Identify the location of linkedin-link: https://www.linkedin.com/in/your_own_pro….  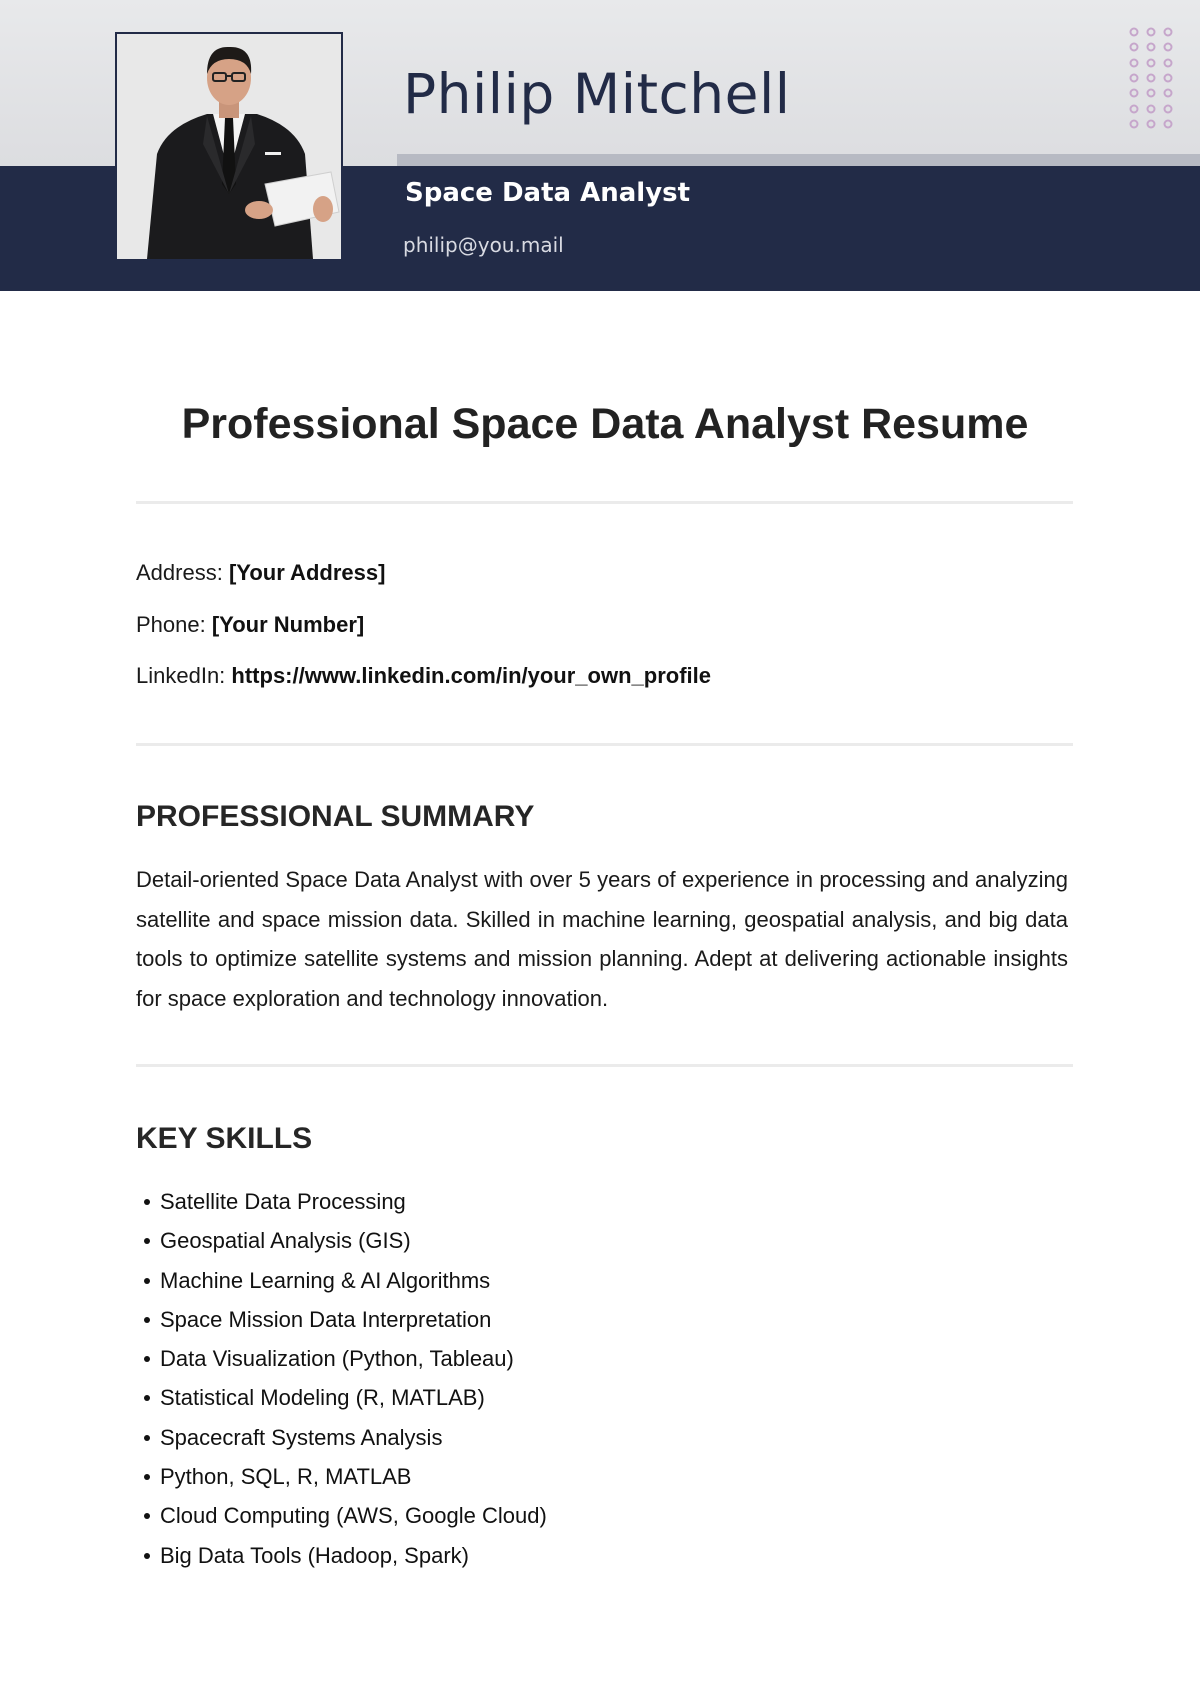
(471, 675).